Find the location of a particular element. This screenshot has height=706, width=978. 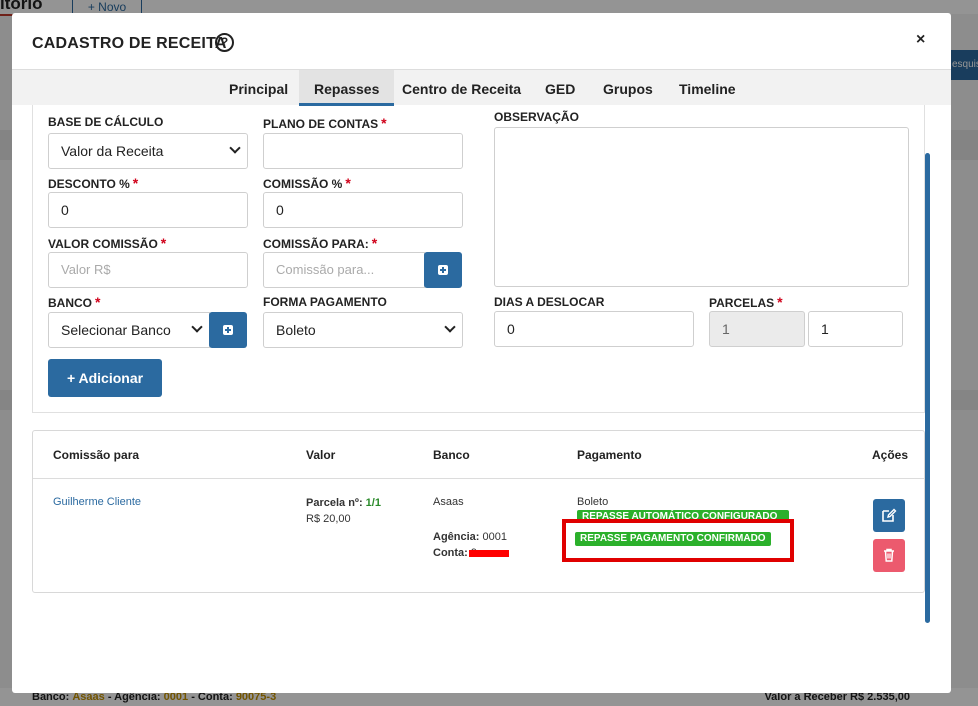

comissao-pct-label: COMISSÃO % * is located at coordinates (307, 183).